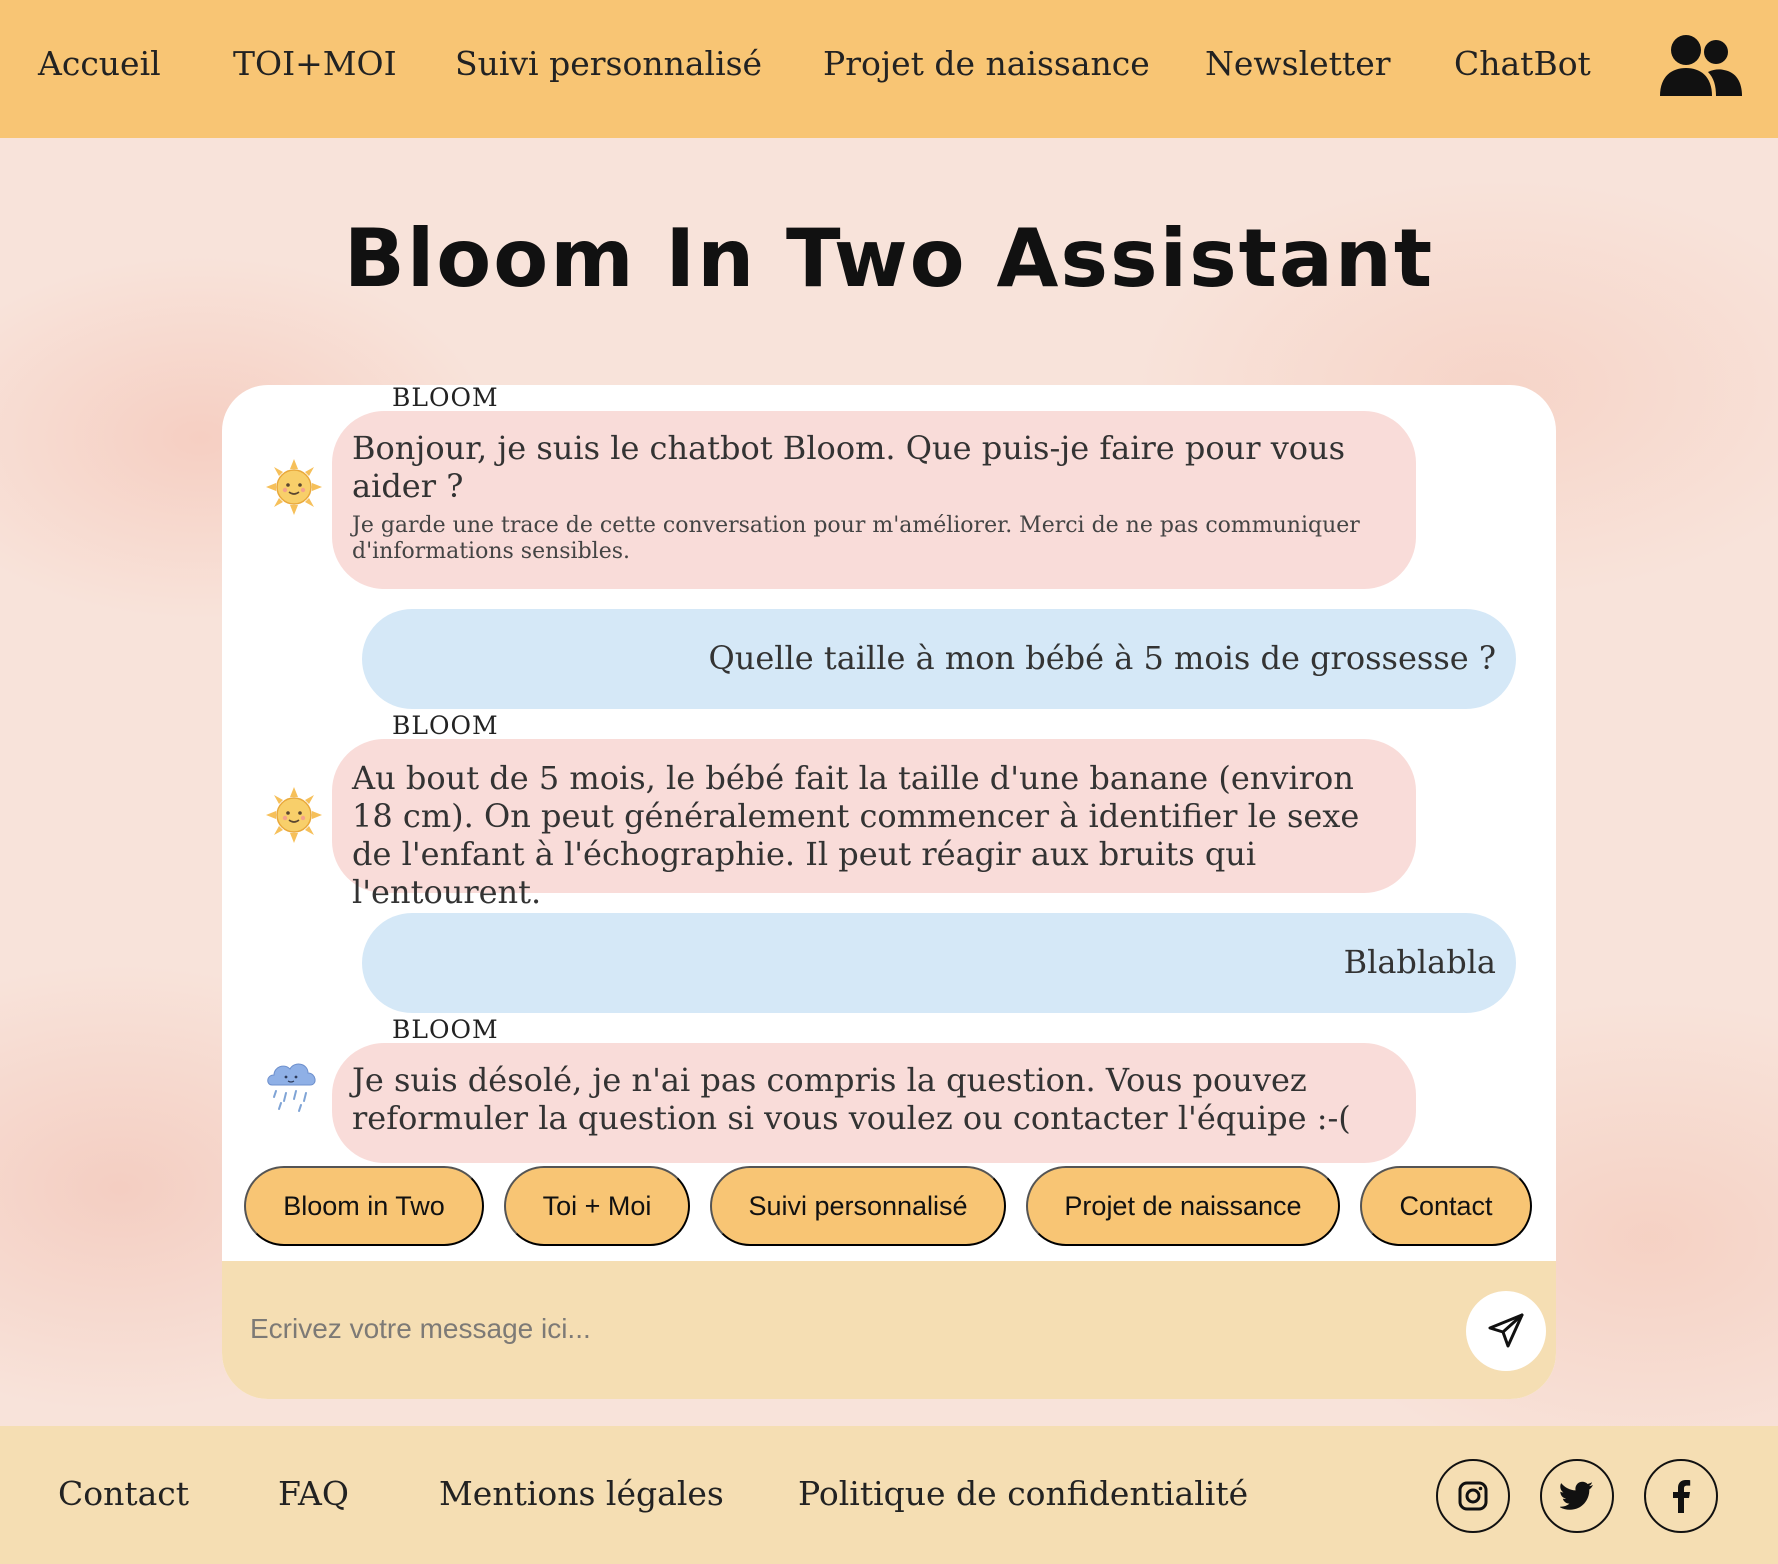  I want to click on send-icon, so click(1506, 1330).